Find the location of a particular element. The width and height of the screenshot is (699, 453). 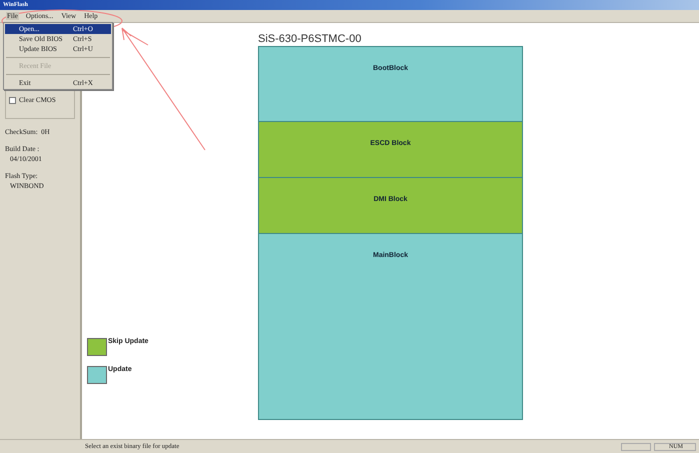

chip-title: SiS-630-P6STMC-00 is located at coordinates (310, 39).